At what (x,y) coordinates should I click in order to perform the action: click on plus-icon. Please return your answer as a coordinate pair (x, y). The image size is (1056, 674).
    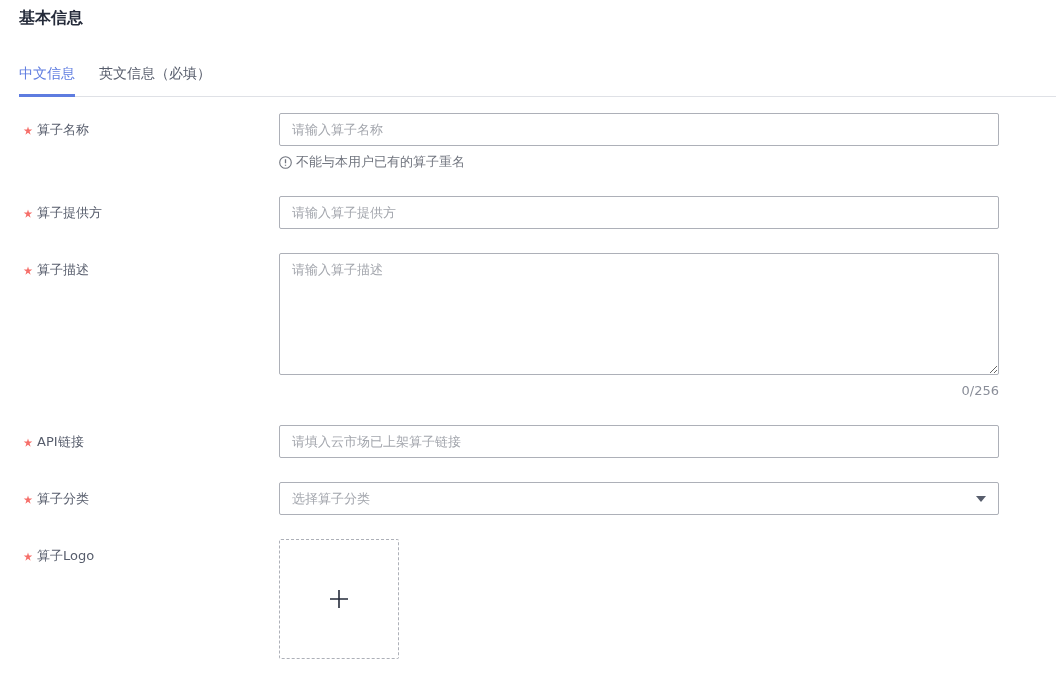
    Looking at the image, I should click on (339, 599).